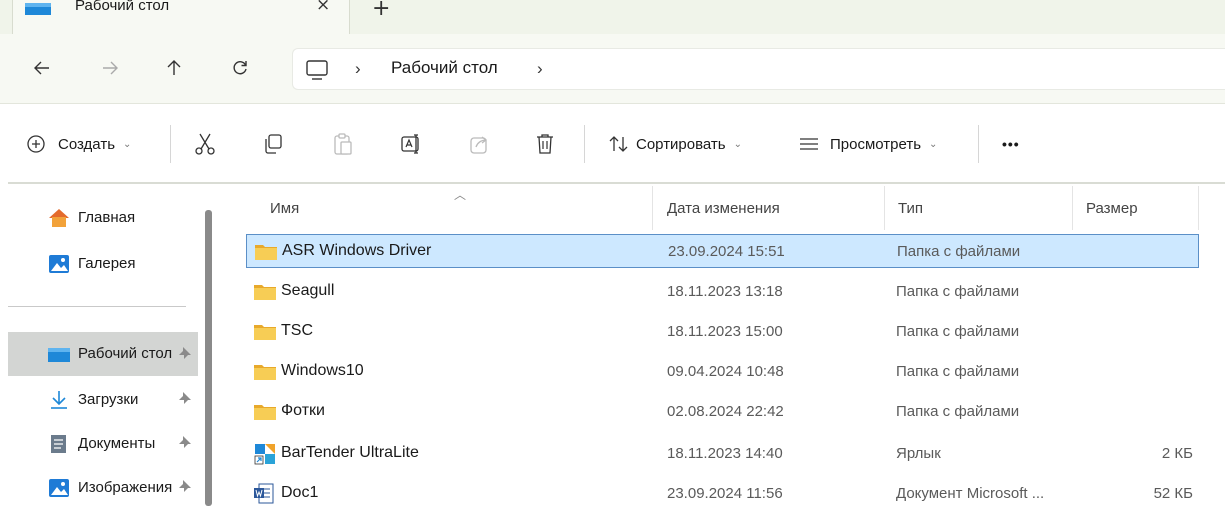 The height and width of the screenshot is (506, 1225). Describe the element at coordinates (758, 69) in the screenshot. I see `address-bar: › Рабочий стол ›` at that location.